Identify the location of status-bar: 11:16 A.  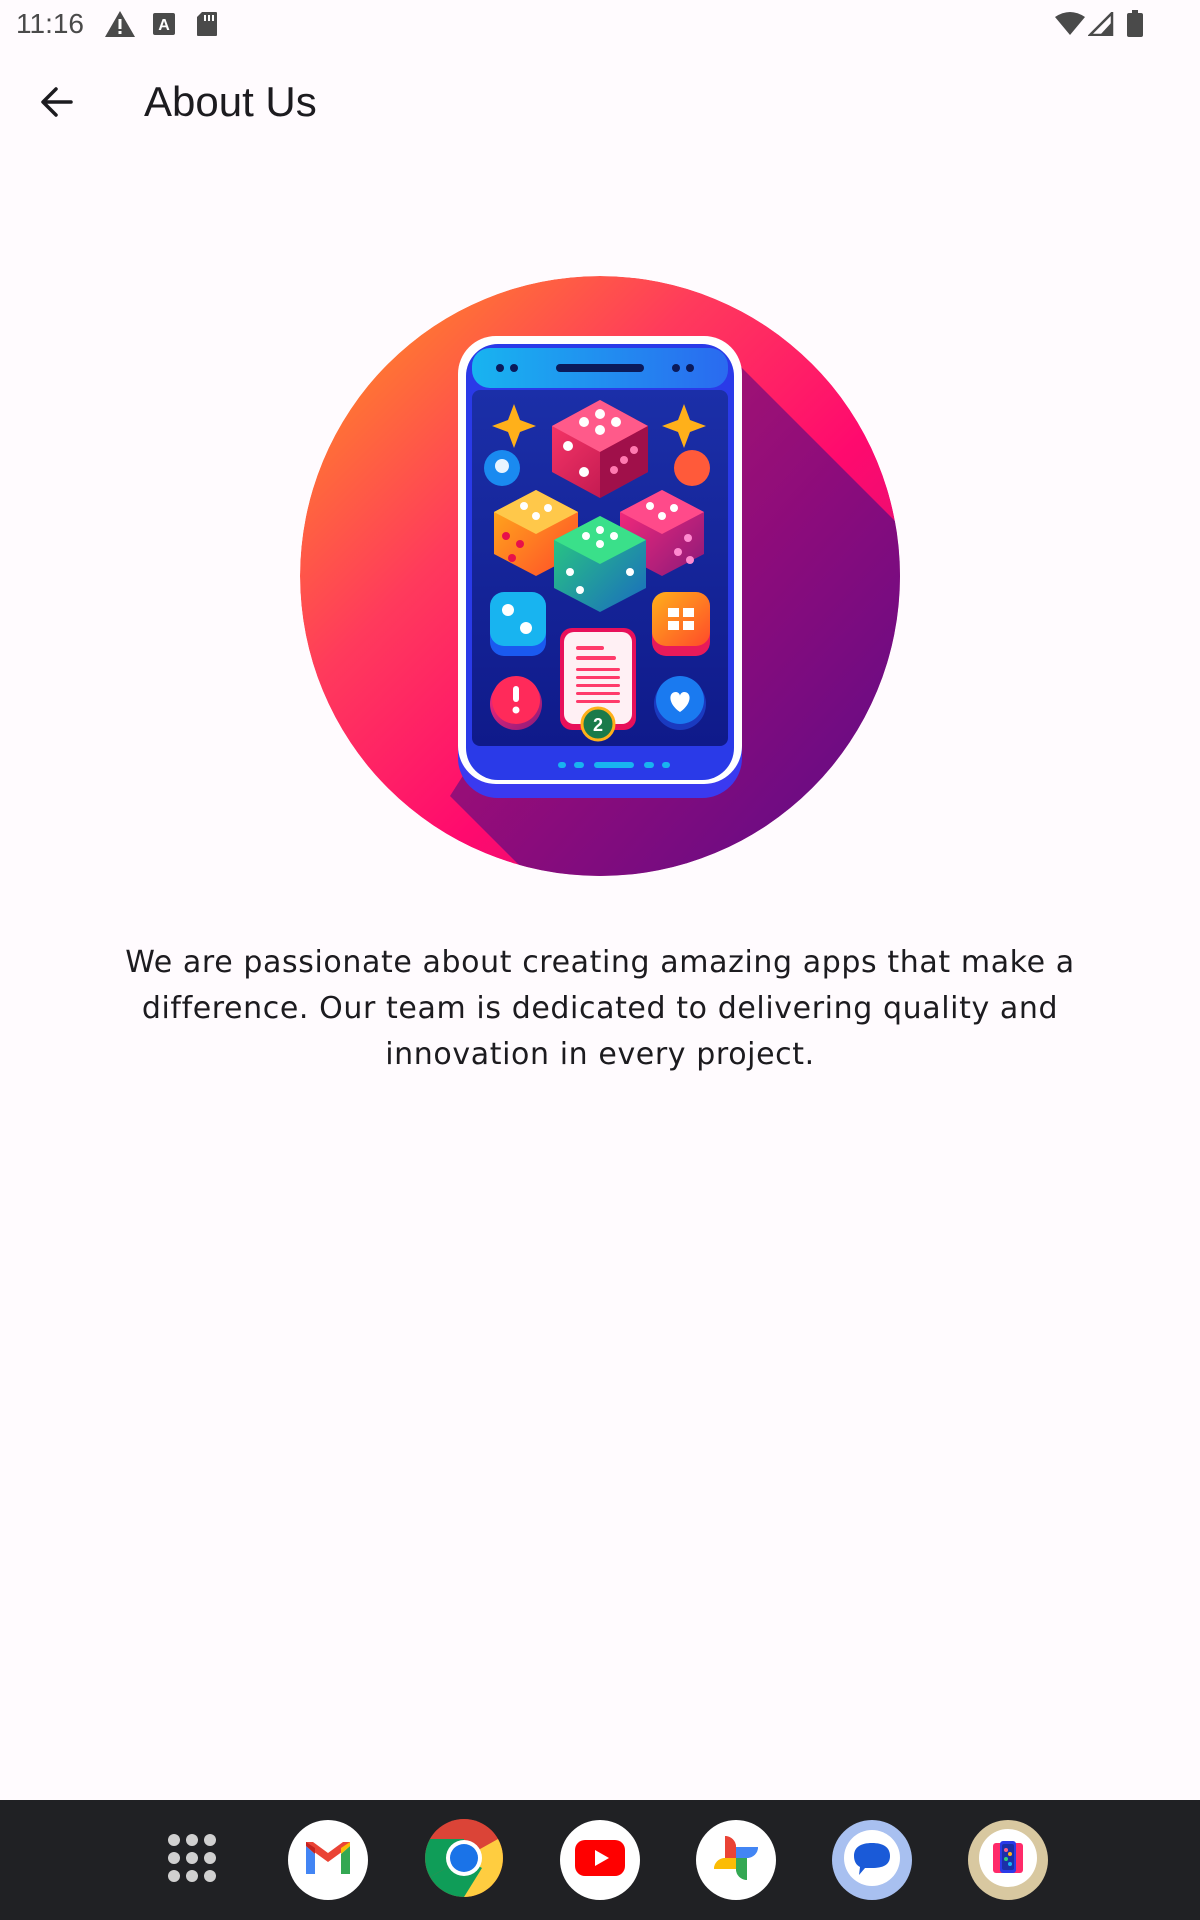
(600, 24).